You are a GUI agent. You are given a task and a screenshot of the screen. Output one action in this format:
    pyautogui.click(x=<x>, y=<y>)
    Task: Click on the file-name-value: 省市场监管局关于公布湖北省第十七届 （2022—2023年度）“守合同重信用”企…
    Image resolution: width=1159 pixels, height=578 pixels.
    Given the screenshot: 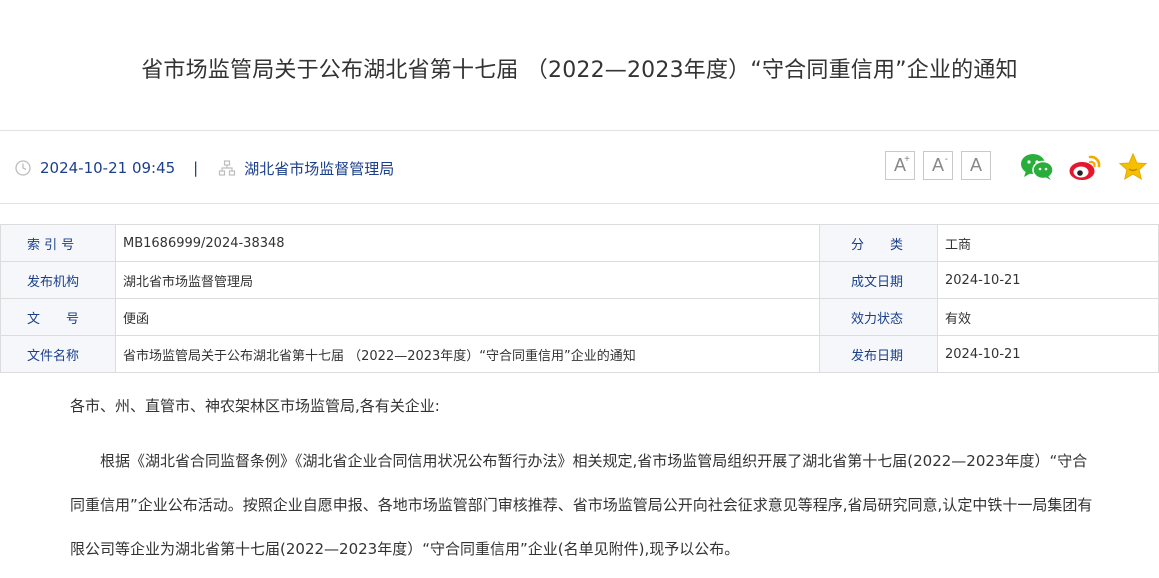 What is the action you would take?
    pyautogui.click(x=467, y=354)
    